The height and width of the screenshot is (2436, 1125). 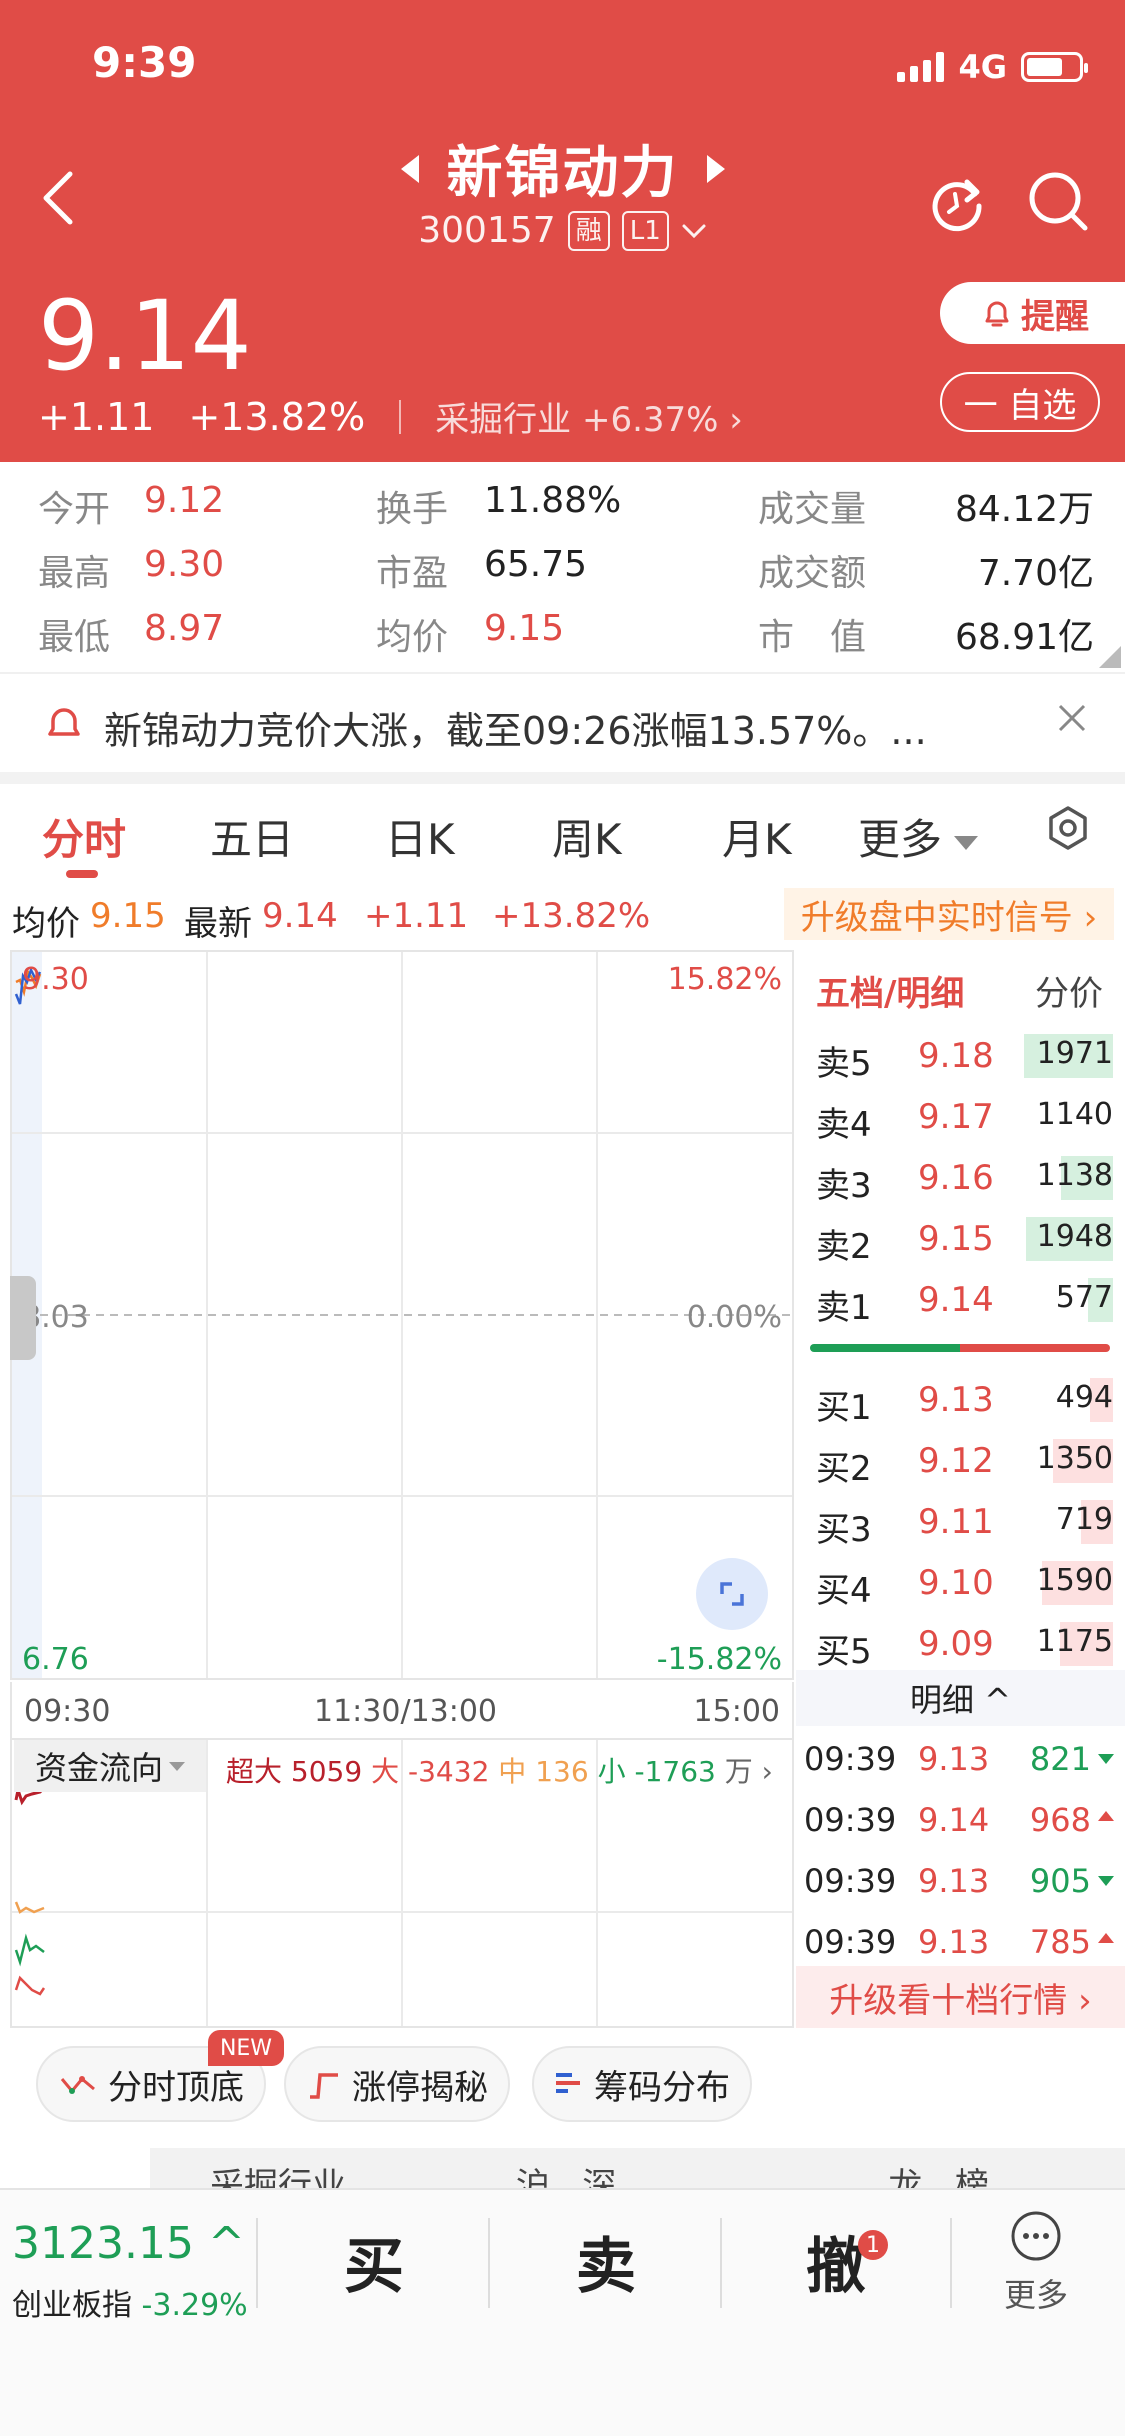 What do you see at coordinates (110, 1766) in the screenshot?
I see `fund-flow-tab: 资金流向` at bounding box center [110, 1766].